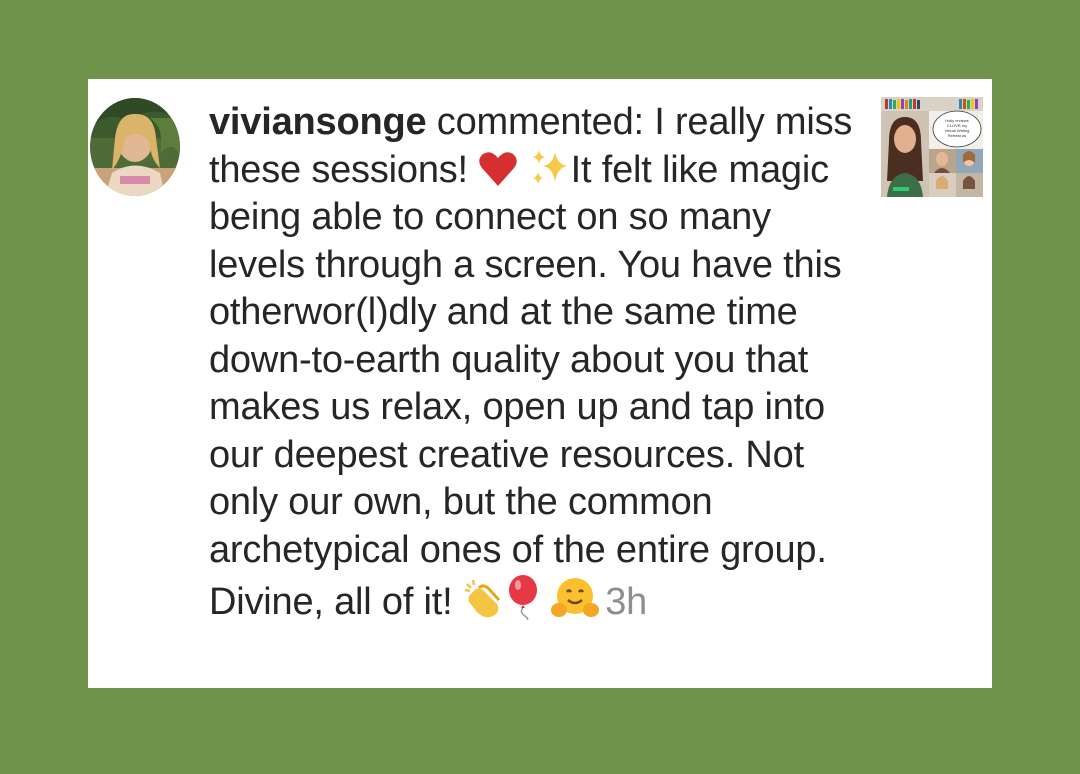  Describe the element at coordinates (626, 602) in the screenshot. I see `comment-timestamp: 3h` at that location.